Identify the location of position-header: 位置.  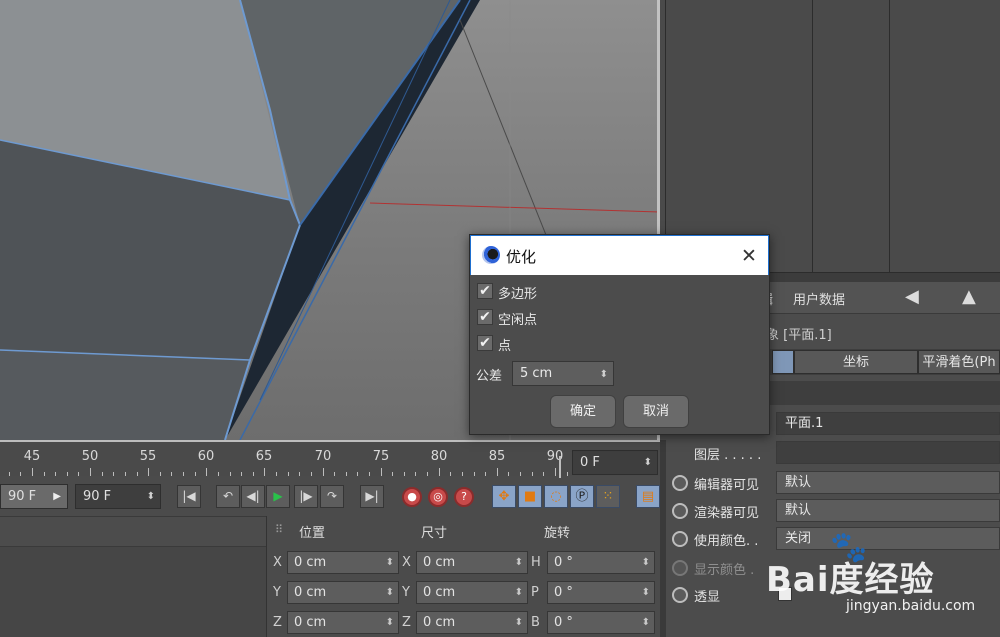
(312, 533).